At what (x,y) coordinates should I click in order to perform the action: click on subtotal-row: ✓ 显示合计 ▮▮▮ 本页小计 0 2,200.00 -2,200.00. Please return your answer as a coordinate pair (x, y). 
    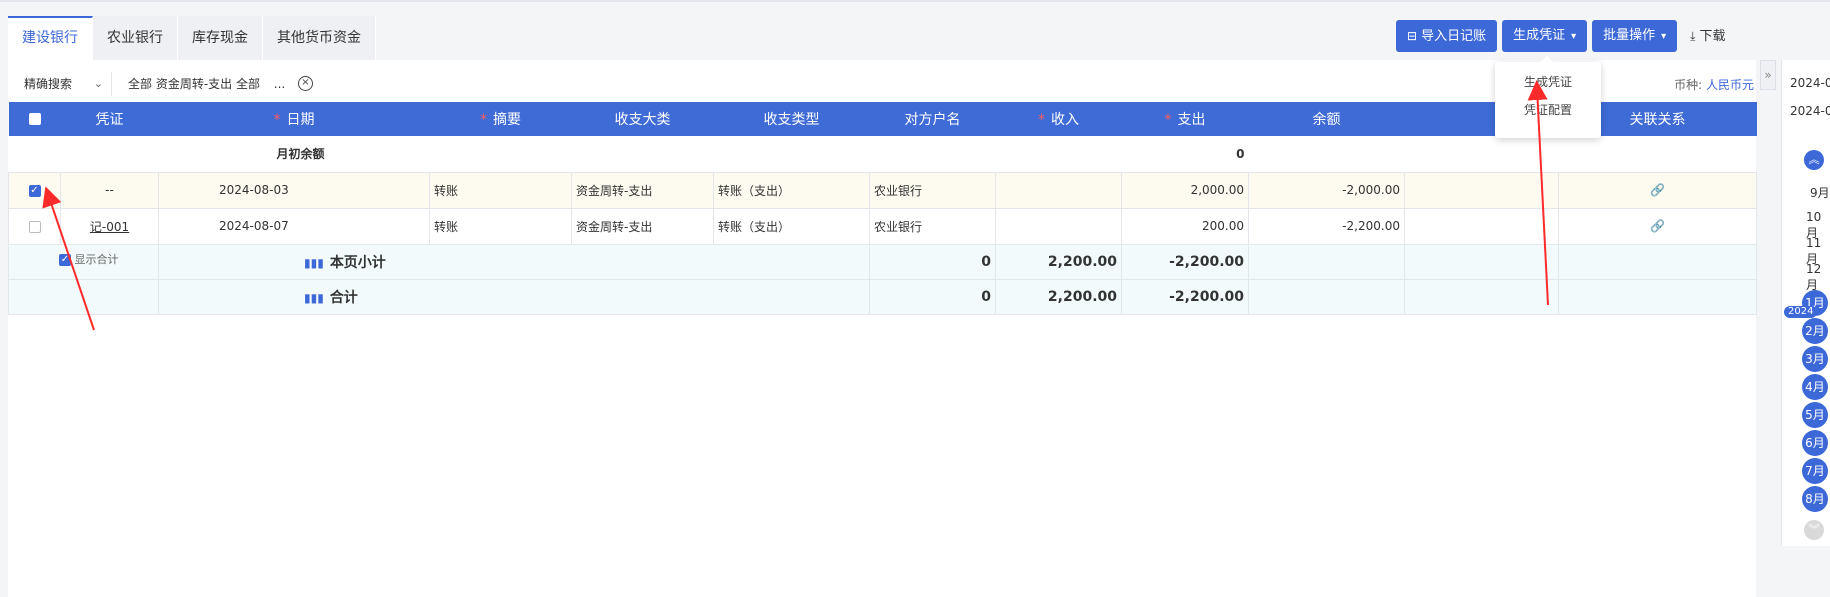
    Looking at the image, I should click on (882, 261).